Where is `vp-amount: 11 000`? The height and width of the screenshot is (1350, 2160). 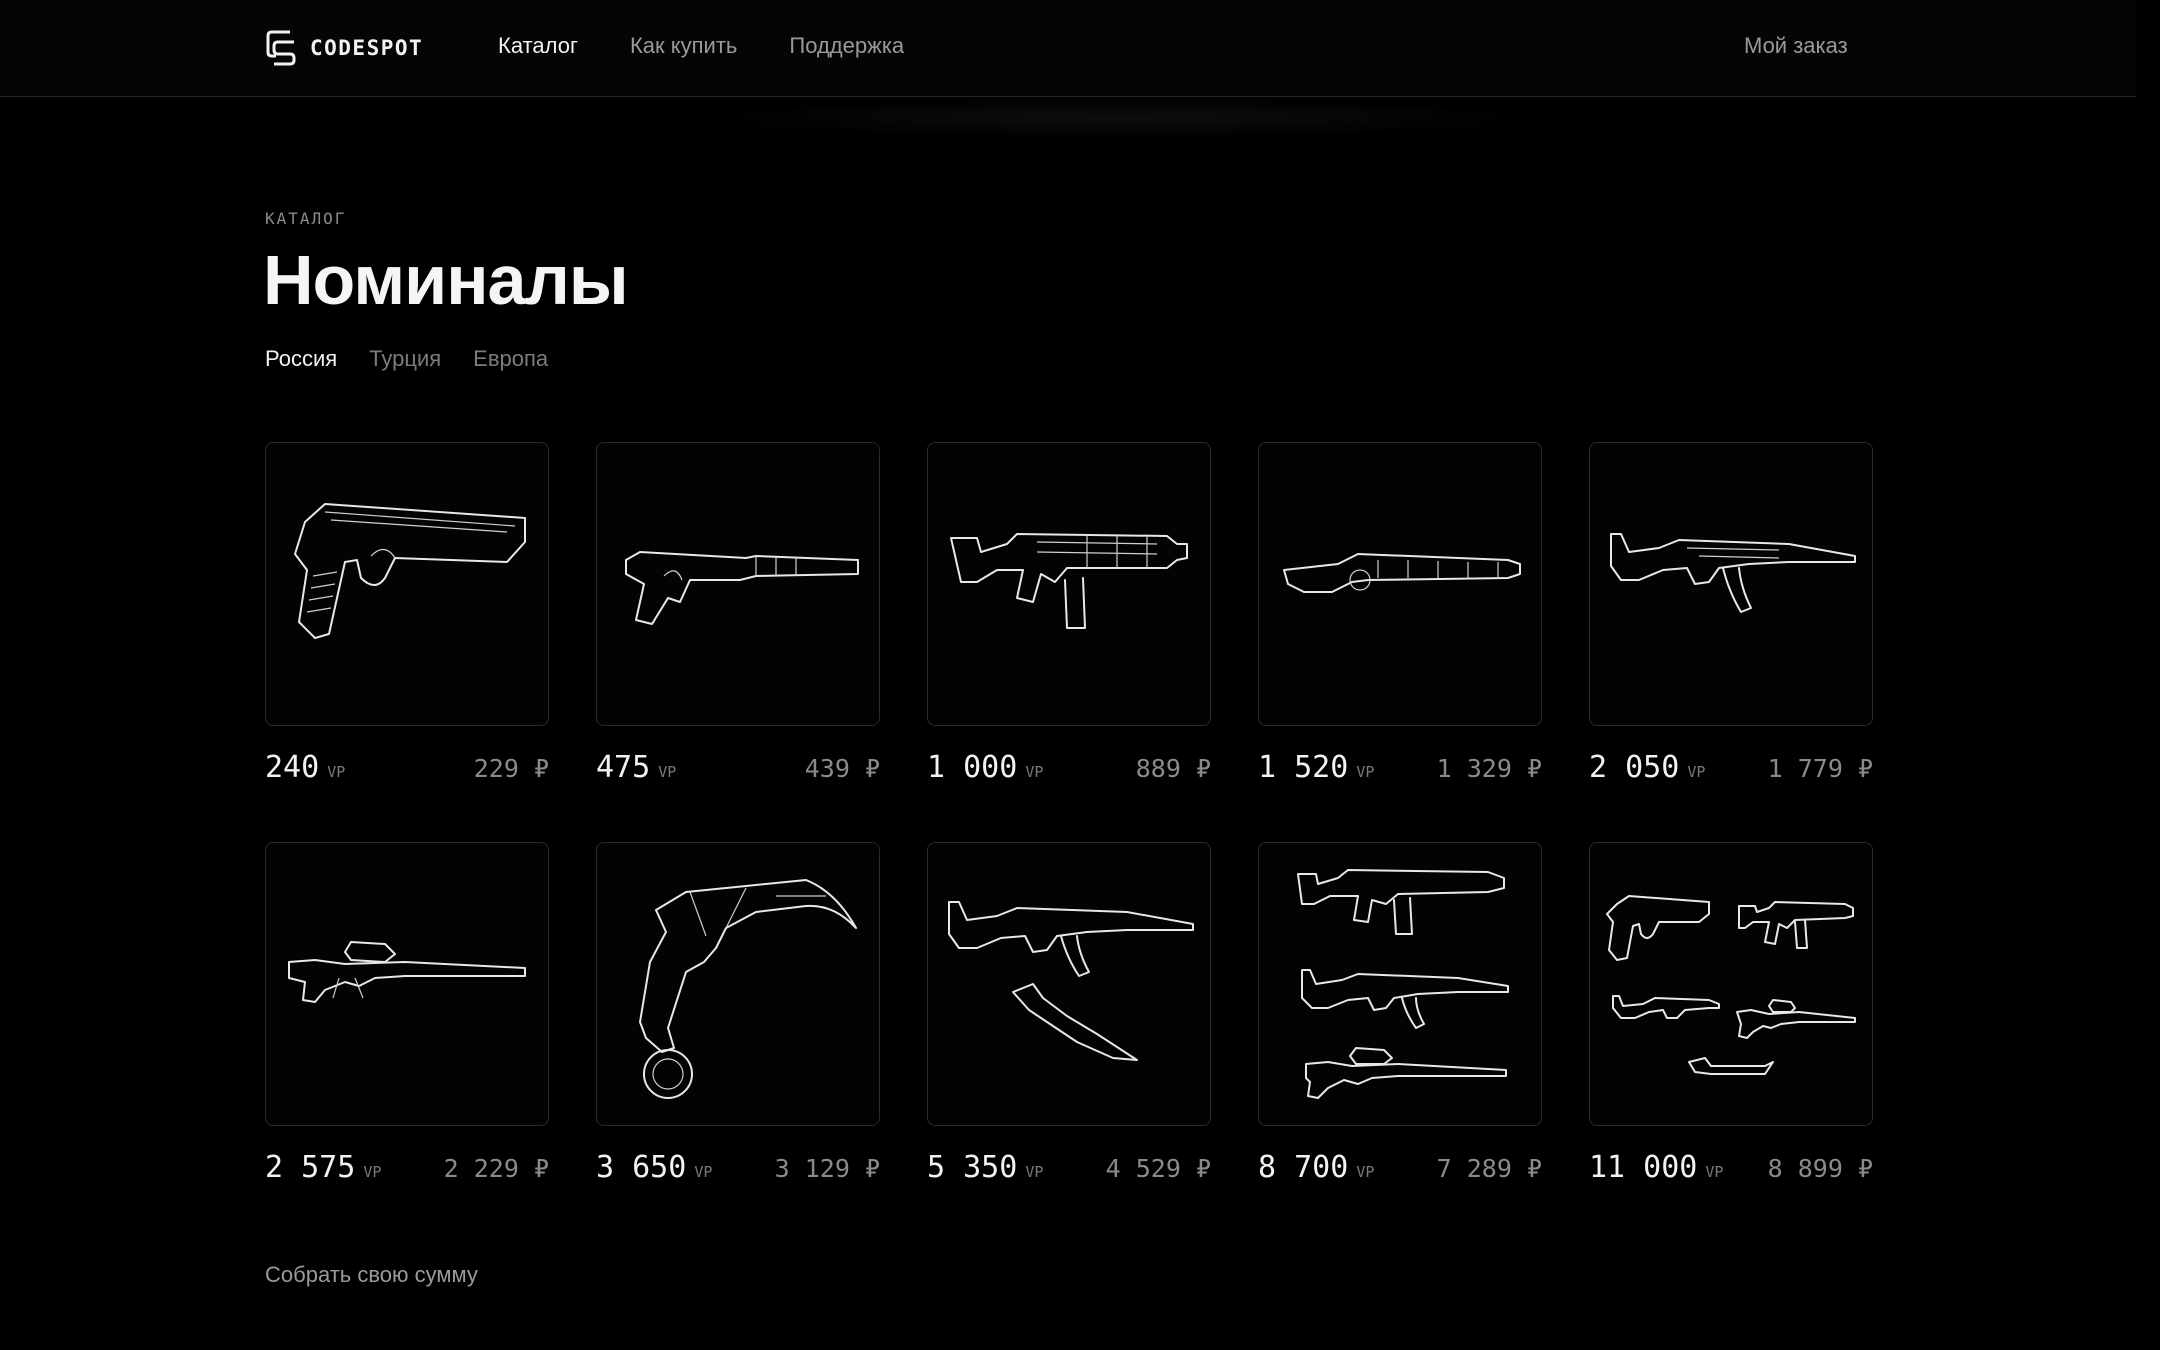 vp-amount: 11 000 is located at coordinates (1643, 1167).